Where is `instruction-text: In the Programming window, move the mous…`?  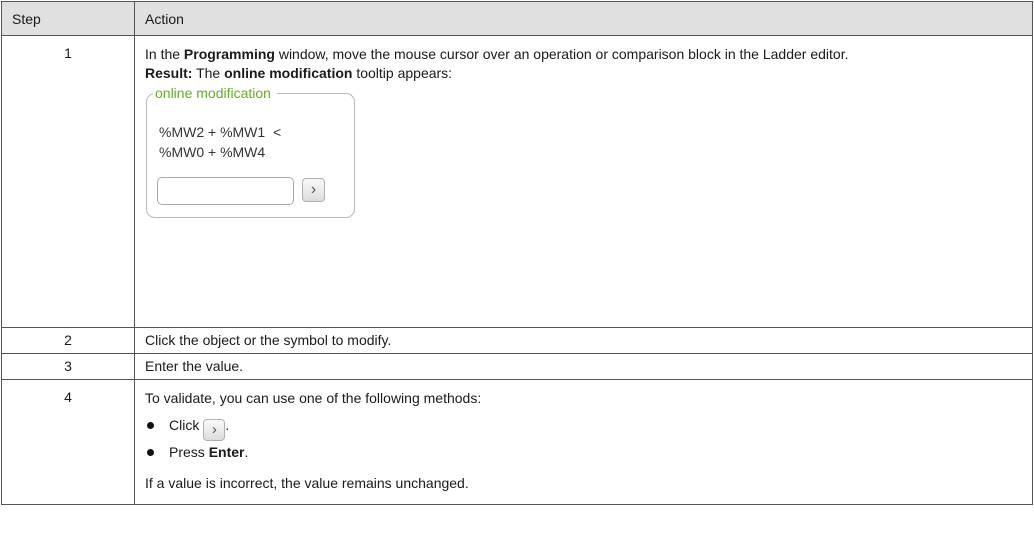
instruction-text: In the Programming window, move the mous… is located at coordinates (583, 54).